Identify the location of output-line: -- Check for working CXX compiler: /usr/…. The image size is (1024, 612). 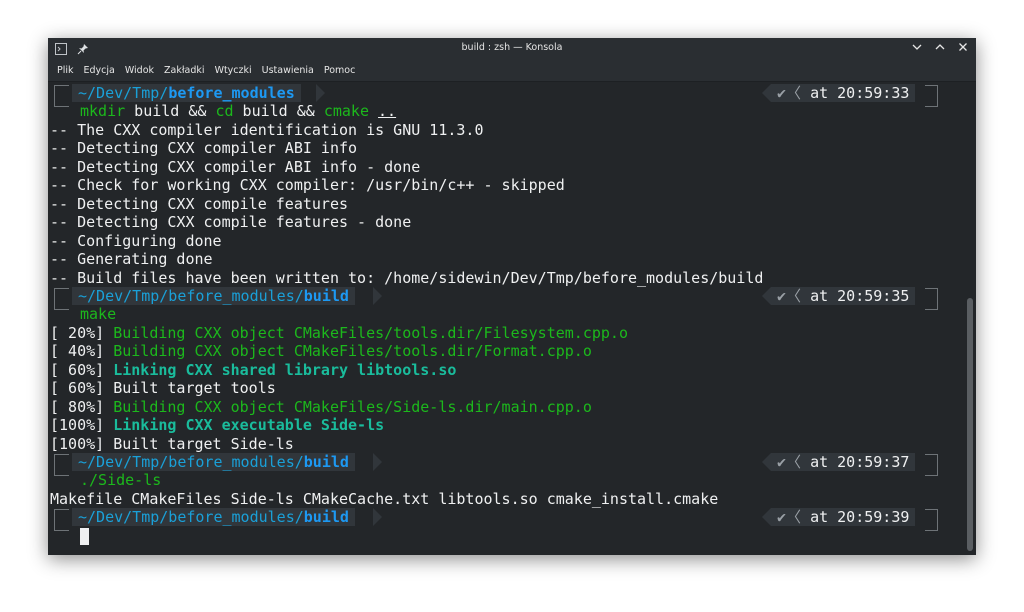
(307, 185).